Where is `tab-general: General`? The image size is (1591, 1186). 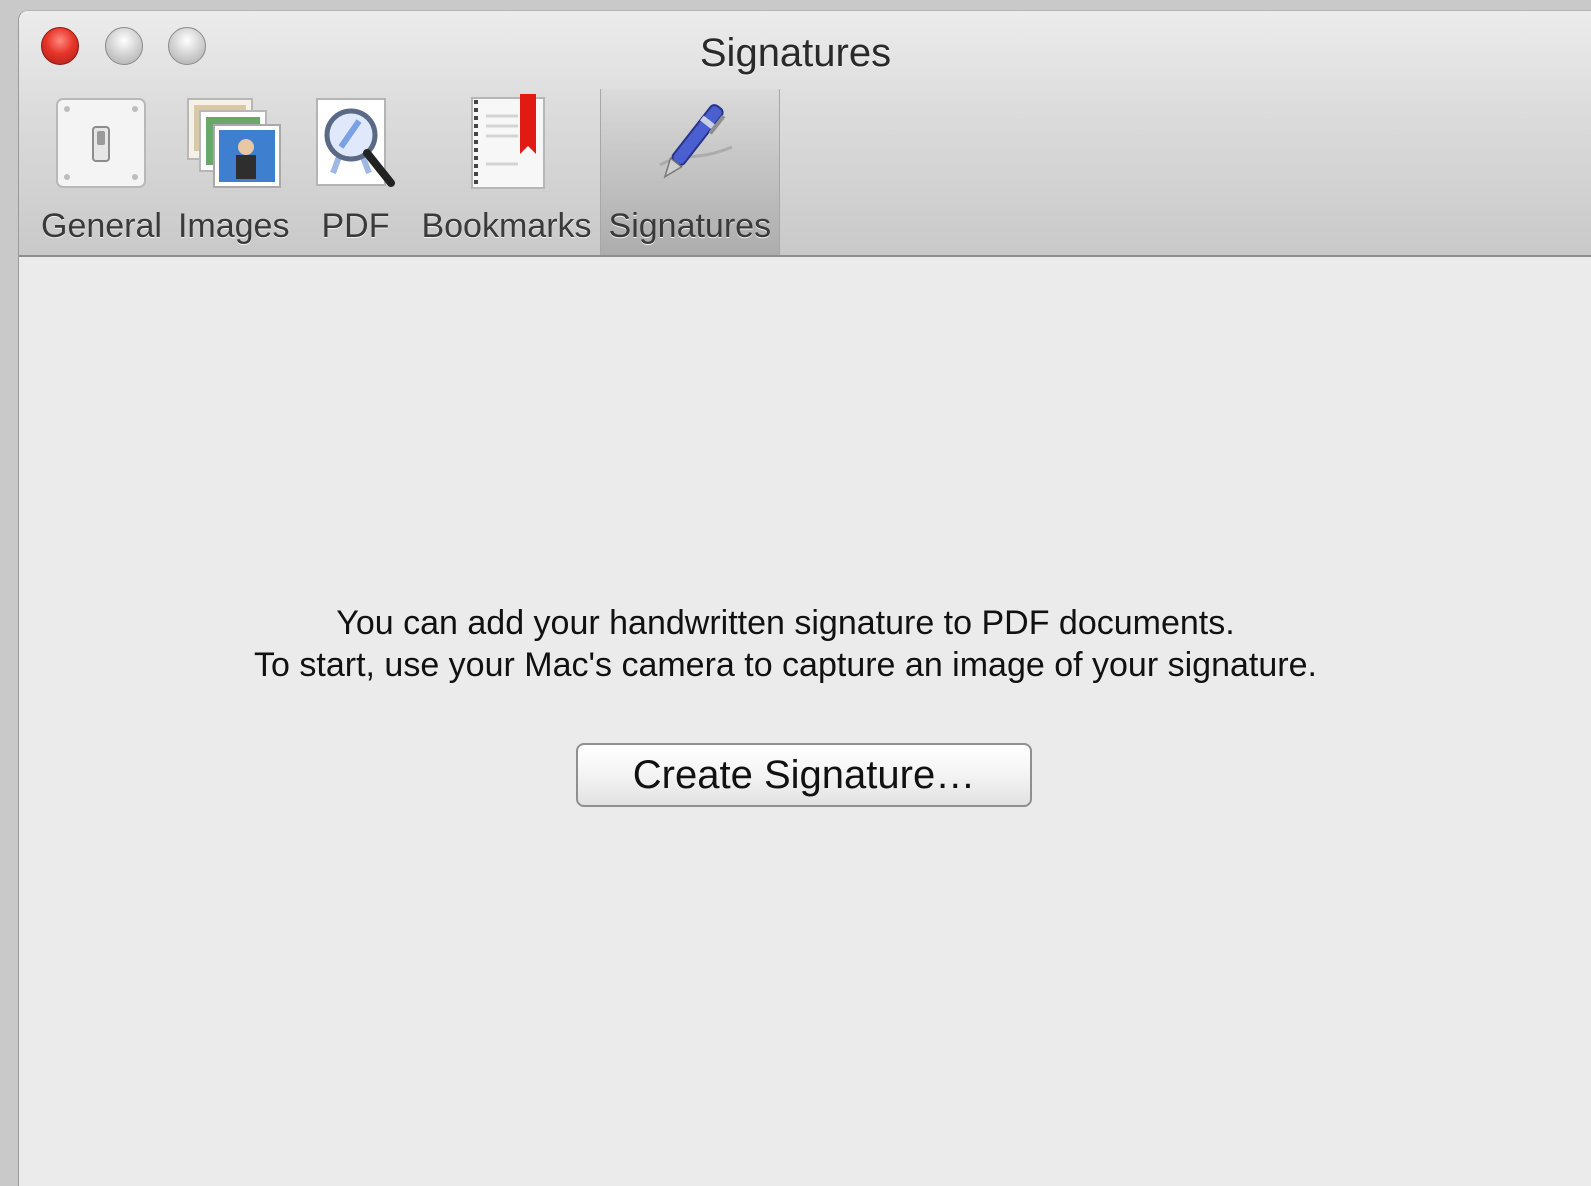
tab-general: General is located at coordinates (101, 172).